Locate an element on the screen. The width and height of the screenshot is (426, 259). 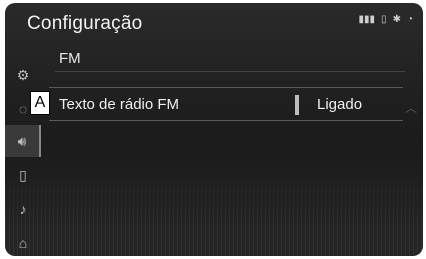
voice-icon: ♪ is located at coordinates (23, 209).